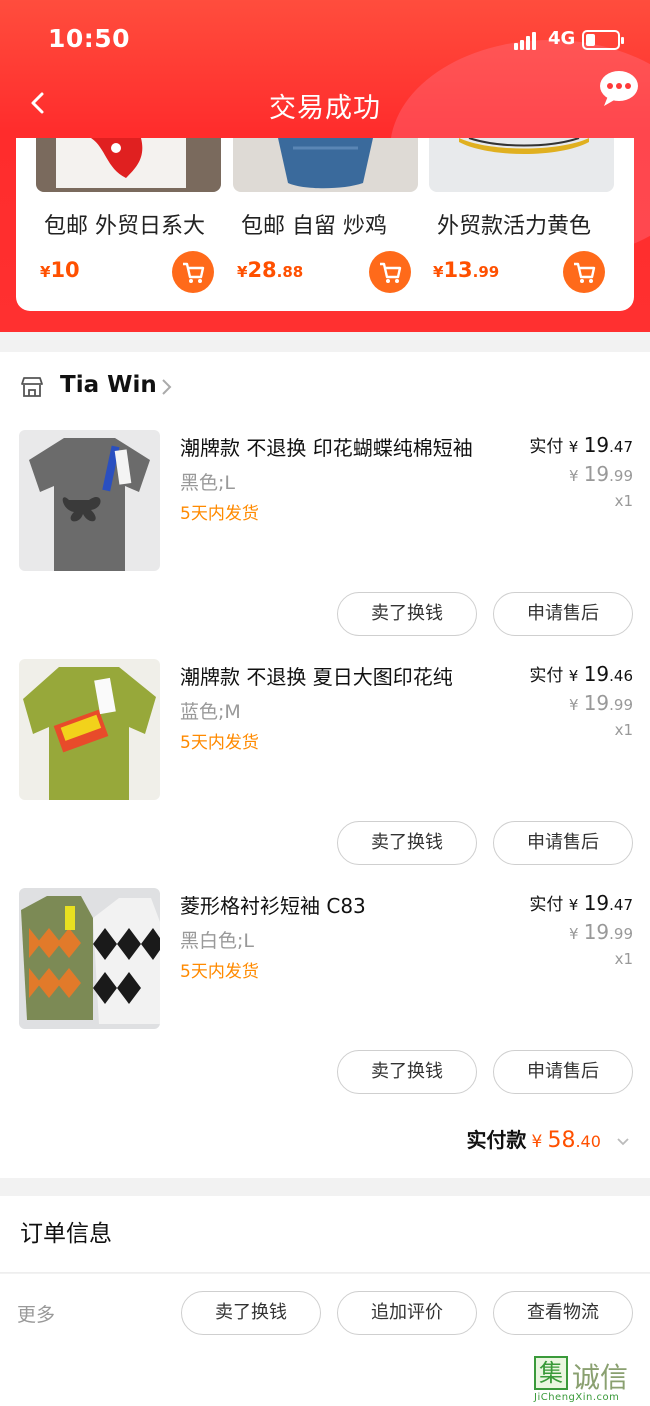 The height and width of the screenshot is (1406, 650). What do you see at coordinates (270, 270) in the screenshot?
I see `recommend-price: ¥28.88` at bounding box center [270, 270].